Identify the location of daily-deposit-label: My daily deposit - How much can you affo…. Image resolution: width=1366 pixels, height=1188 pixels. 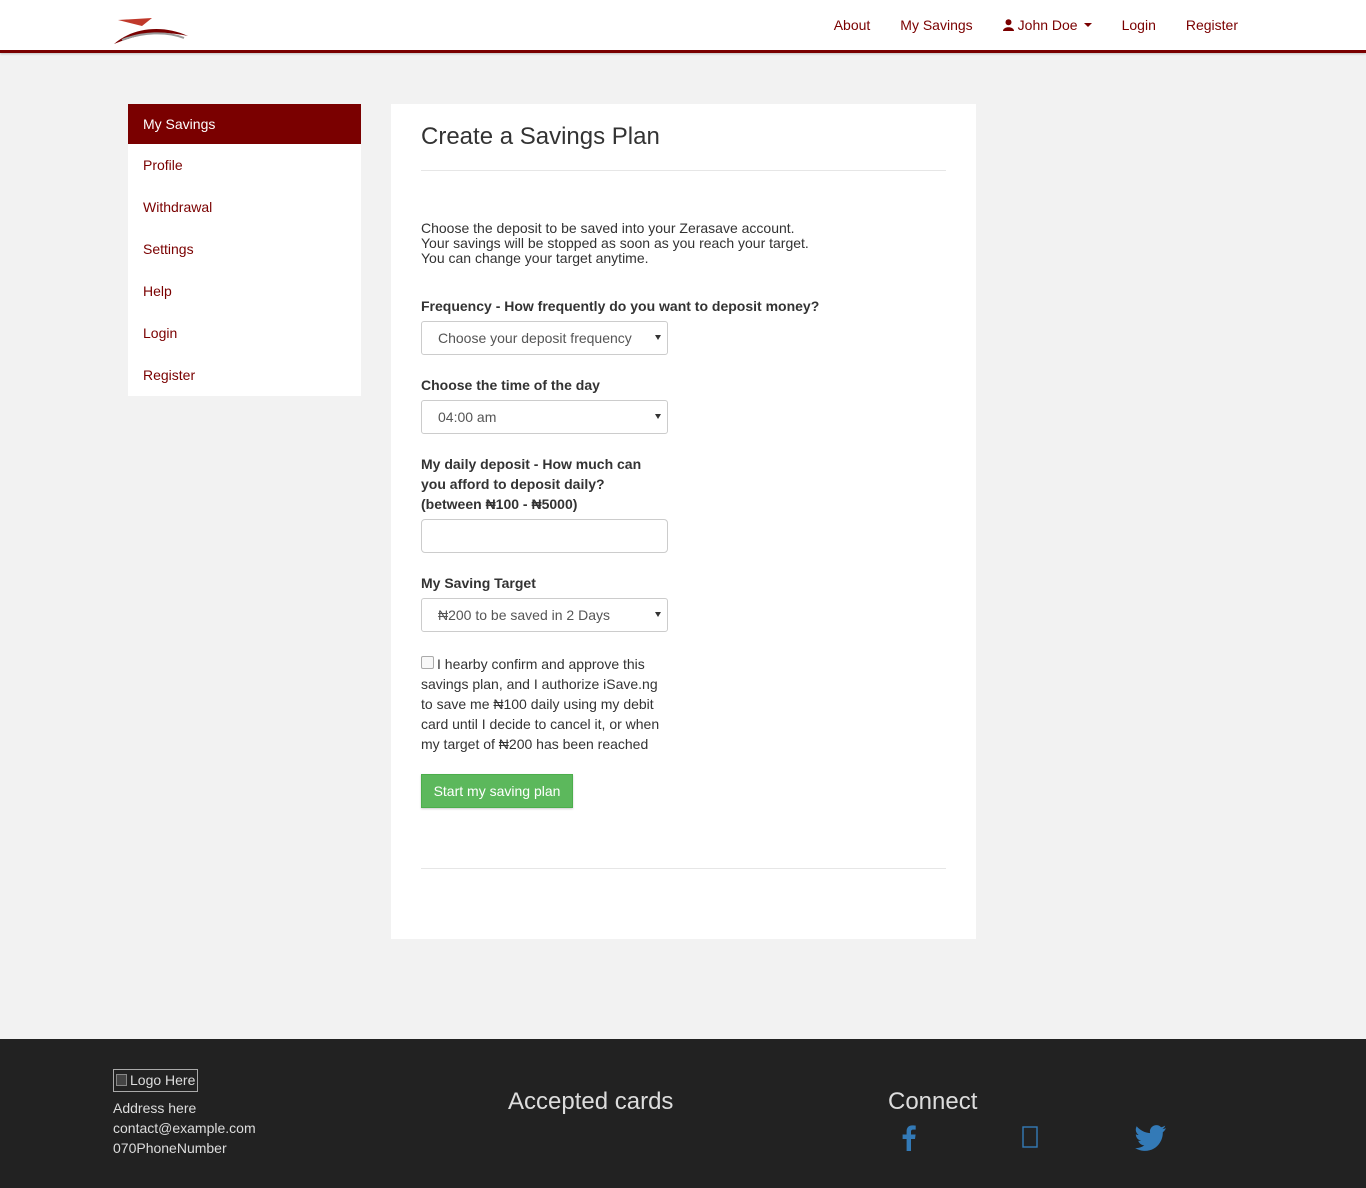
(531, 484).